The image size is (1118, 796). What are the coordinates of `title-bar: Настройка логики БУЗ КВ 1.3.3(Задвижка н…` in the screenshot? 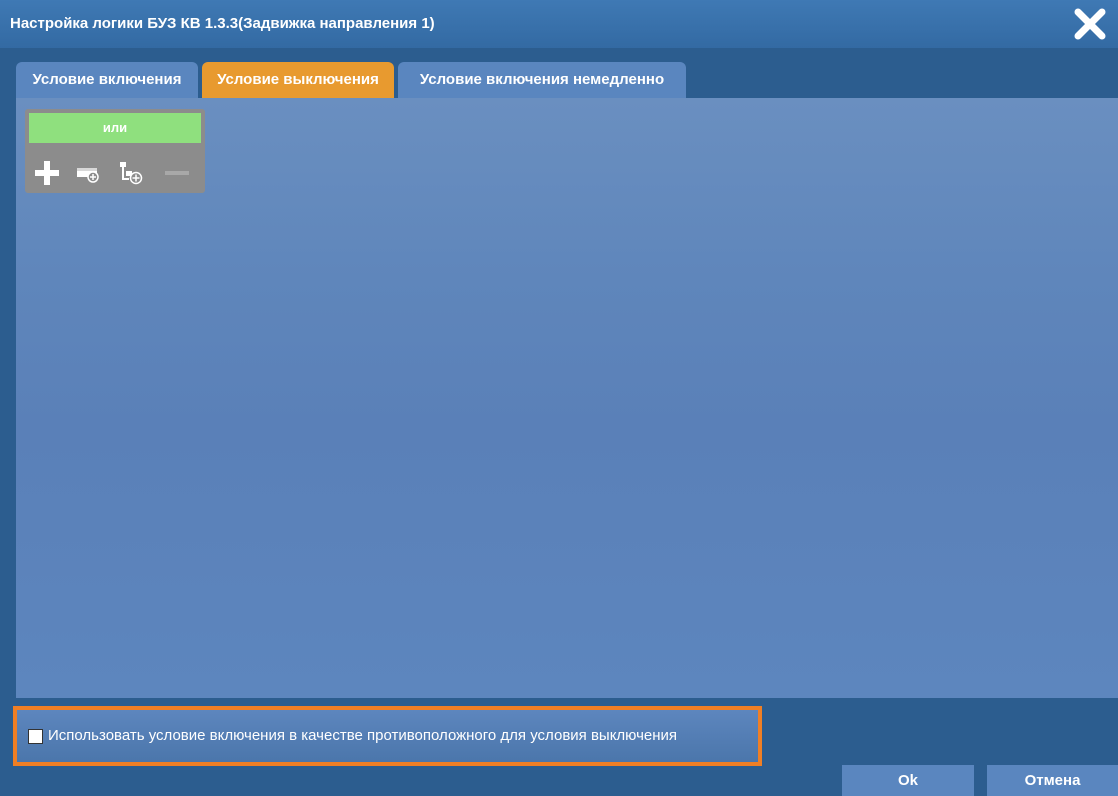 It's located at (559, 24).